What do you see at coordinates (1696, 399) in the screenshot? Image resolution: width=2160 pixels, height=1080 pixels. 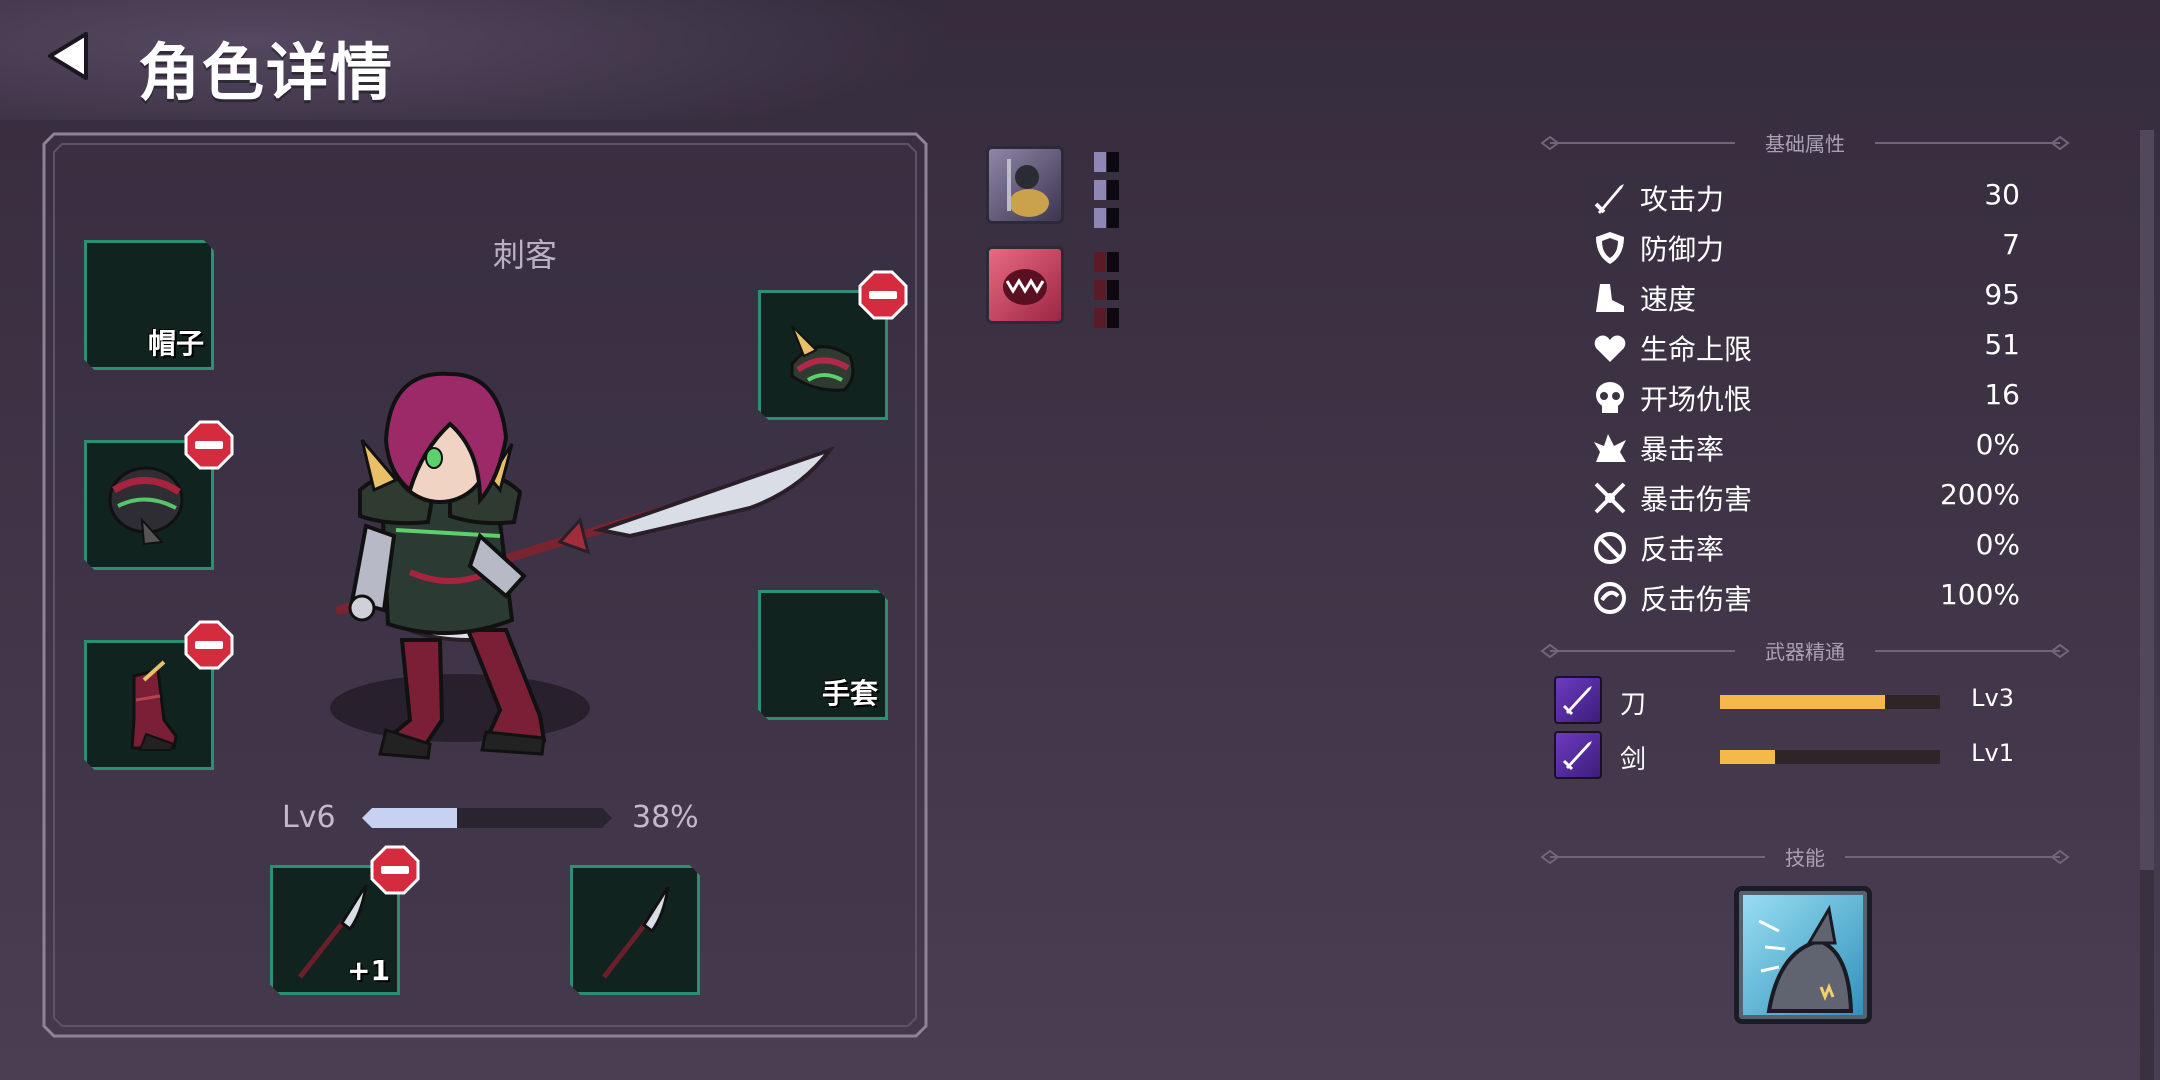 I see `stat-label: 开场仇恨` at bounding box center [1696, 399].